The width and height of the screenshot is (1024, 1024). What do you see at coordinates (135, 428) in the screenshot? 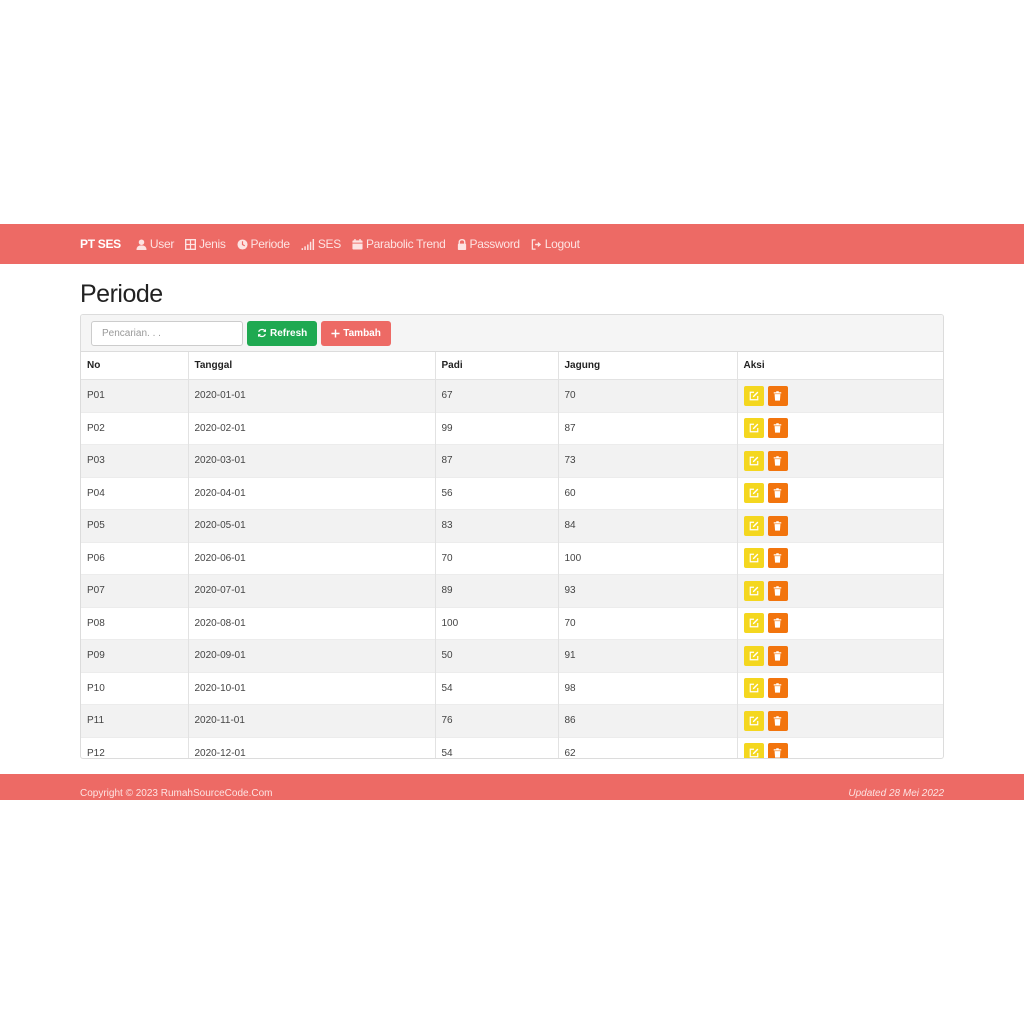
I see `cell-no: P02` at bounding box center [135, 428].